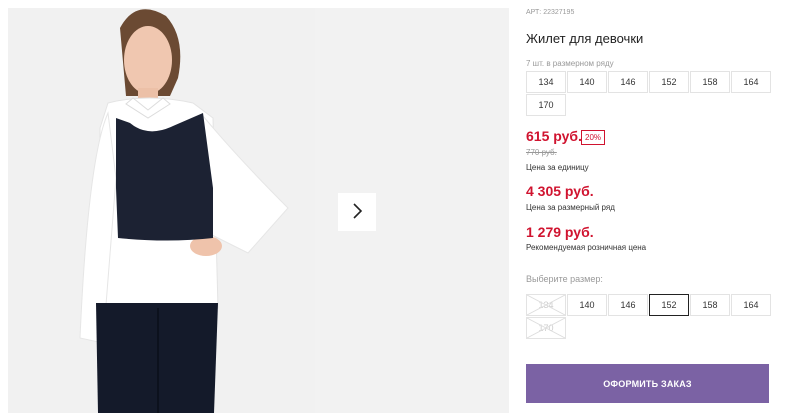 Image resolution: width=800 pixels, height=413 pixels. What do you see at coordinates (560, 191) in the screenshot?
I see `series-price: 4 305 руб.` at bounding box center [560, 191].